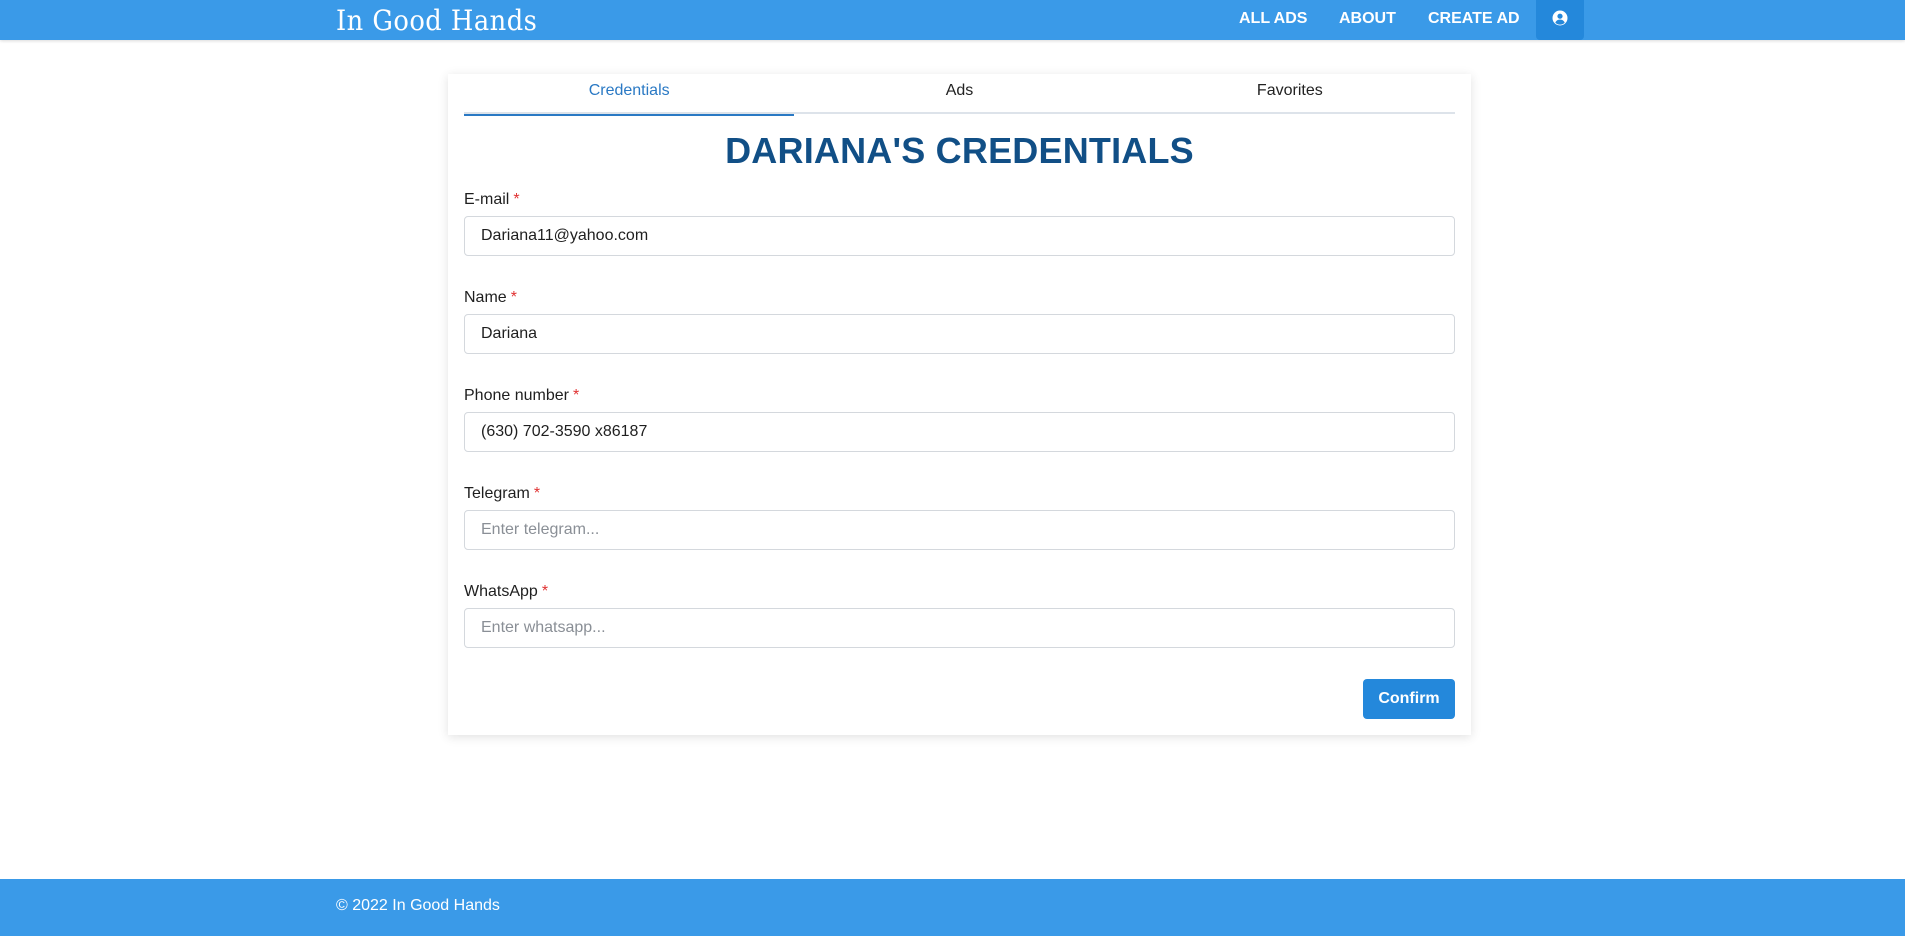  What do you see at coordinates (952, 20) in the screenshot?
I see `top-navbar: In Good Hands ALL ADS ABOUT CREATE AD` at bounding box center [952, 20].